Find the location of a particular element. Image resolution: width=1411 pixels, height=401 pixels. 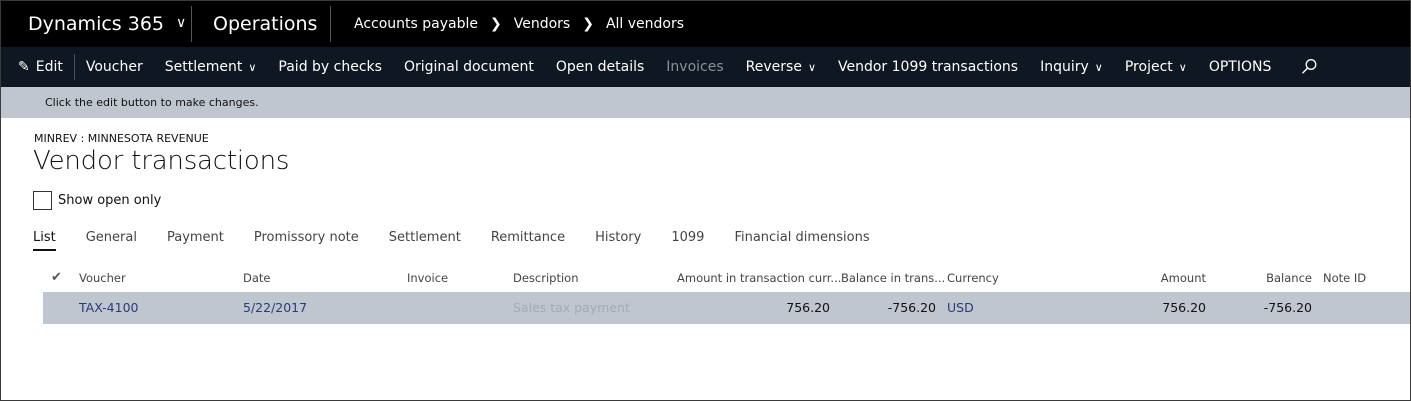

column-header-note-id: Note ID is located at coordinates (1344, 278).